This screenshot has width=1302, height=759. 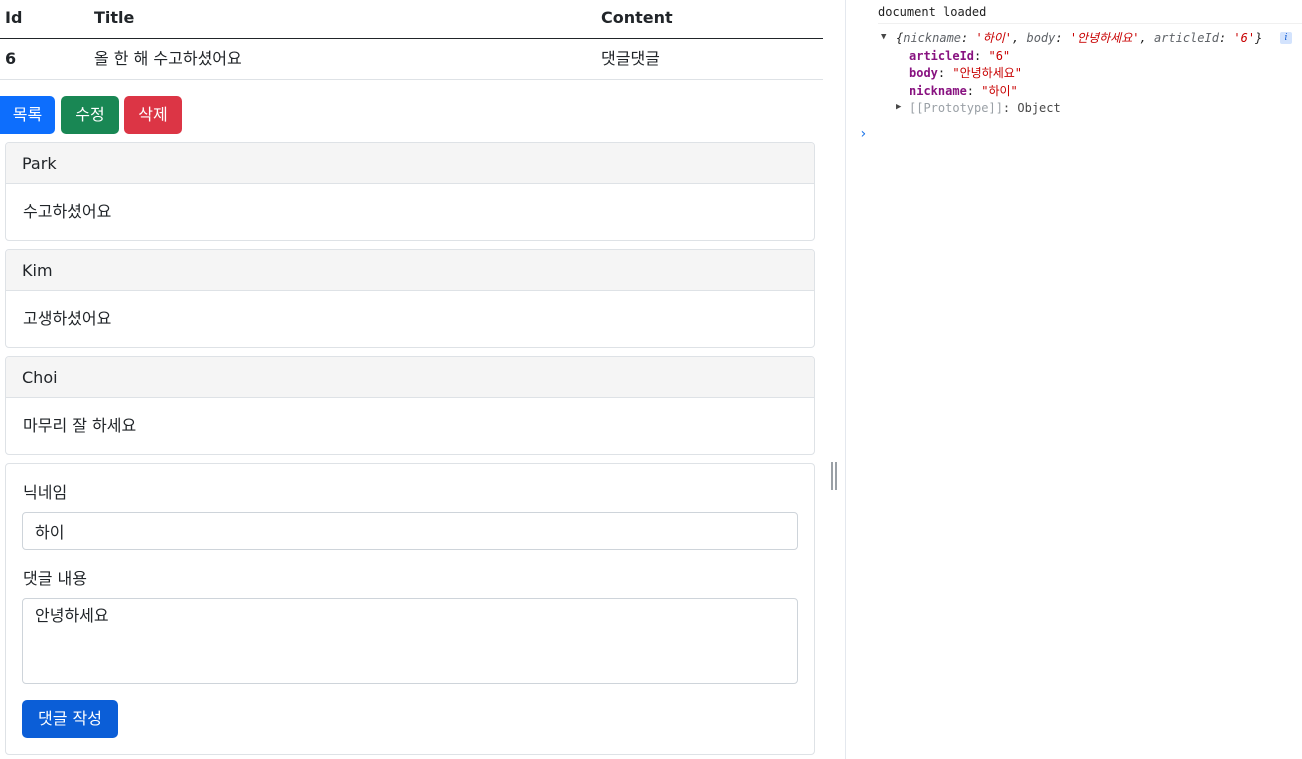 I want to click on triangle-down-icon: ▼, so click(x=883, y=37).